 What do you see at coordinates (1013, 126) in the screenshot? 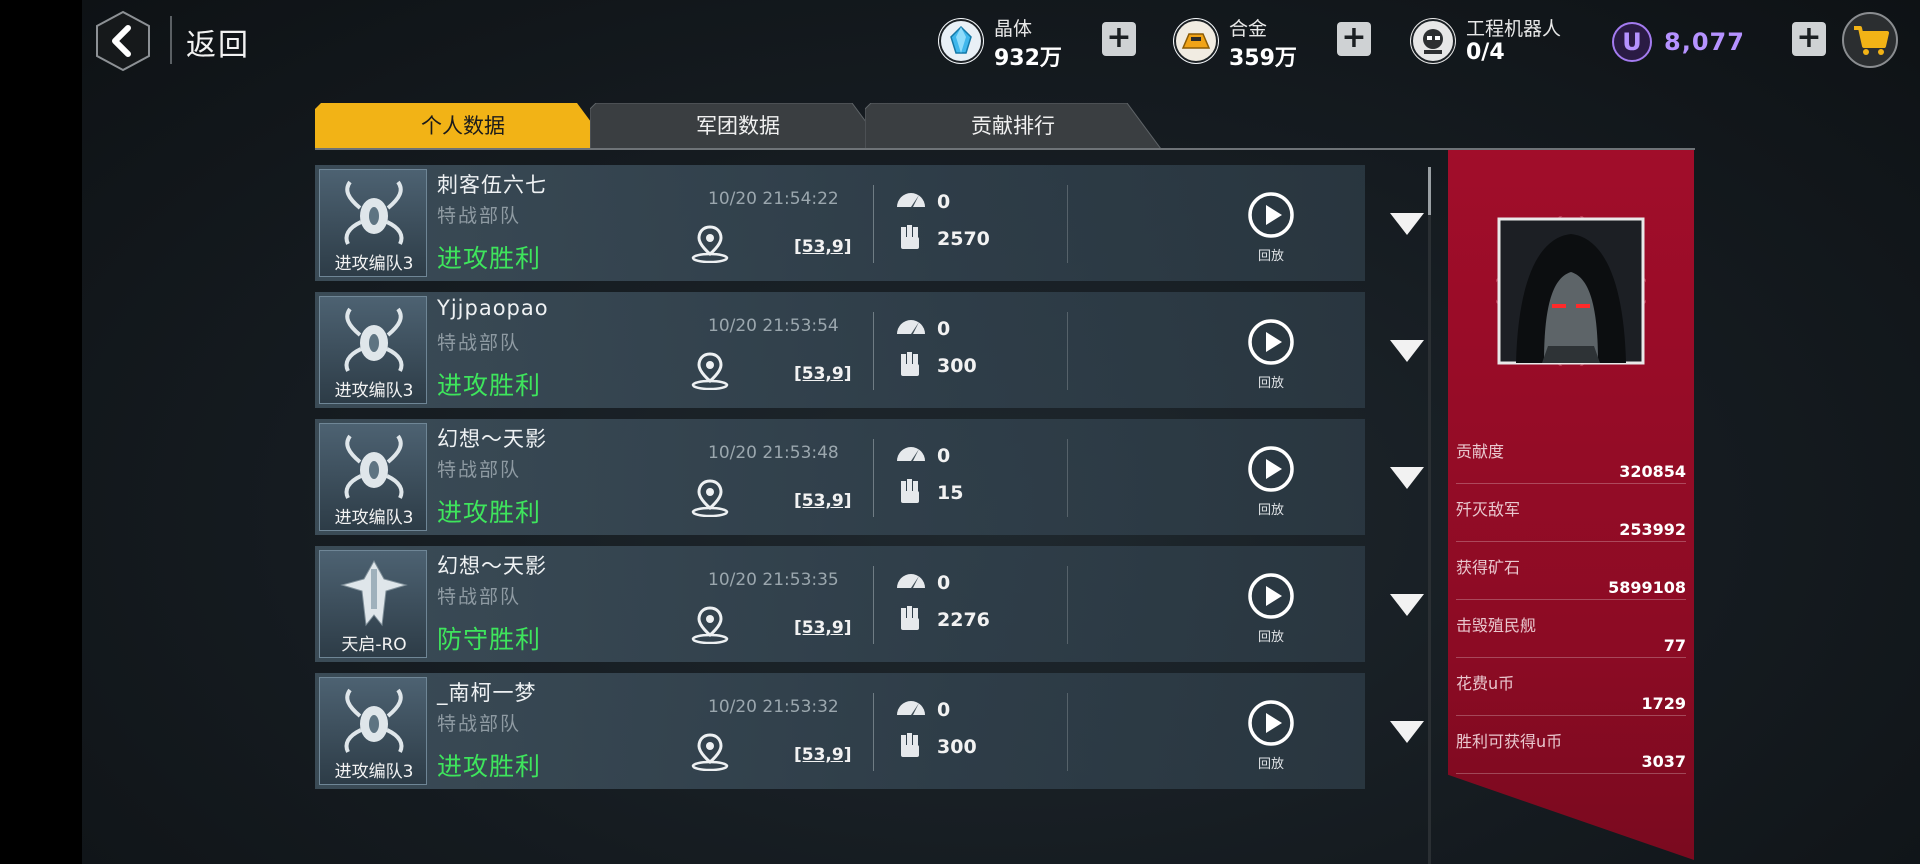
I see `tab-contribution-ranking: 贡献排行` at bounding box center [1013, 126].